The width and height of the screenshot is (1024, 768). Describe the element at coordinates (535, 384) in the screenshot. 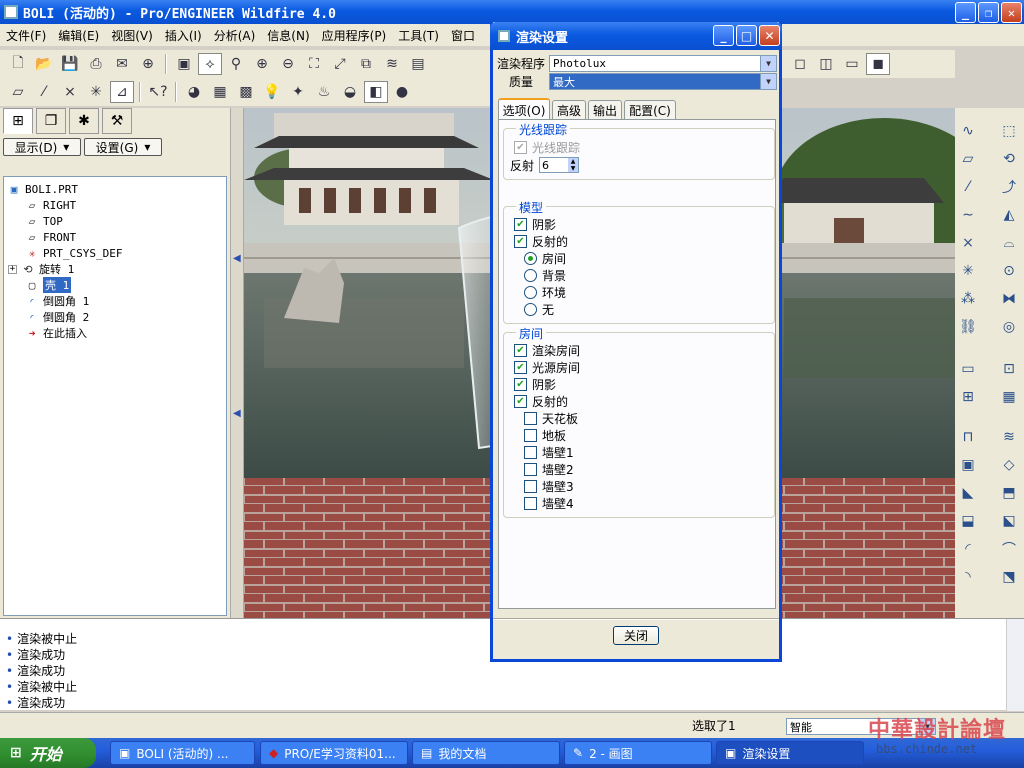

I see `room-shadow-row: ✔ 阴影` at that location.